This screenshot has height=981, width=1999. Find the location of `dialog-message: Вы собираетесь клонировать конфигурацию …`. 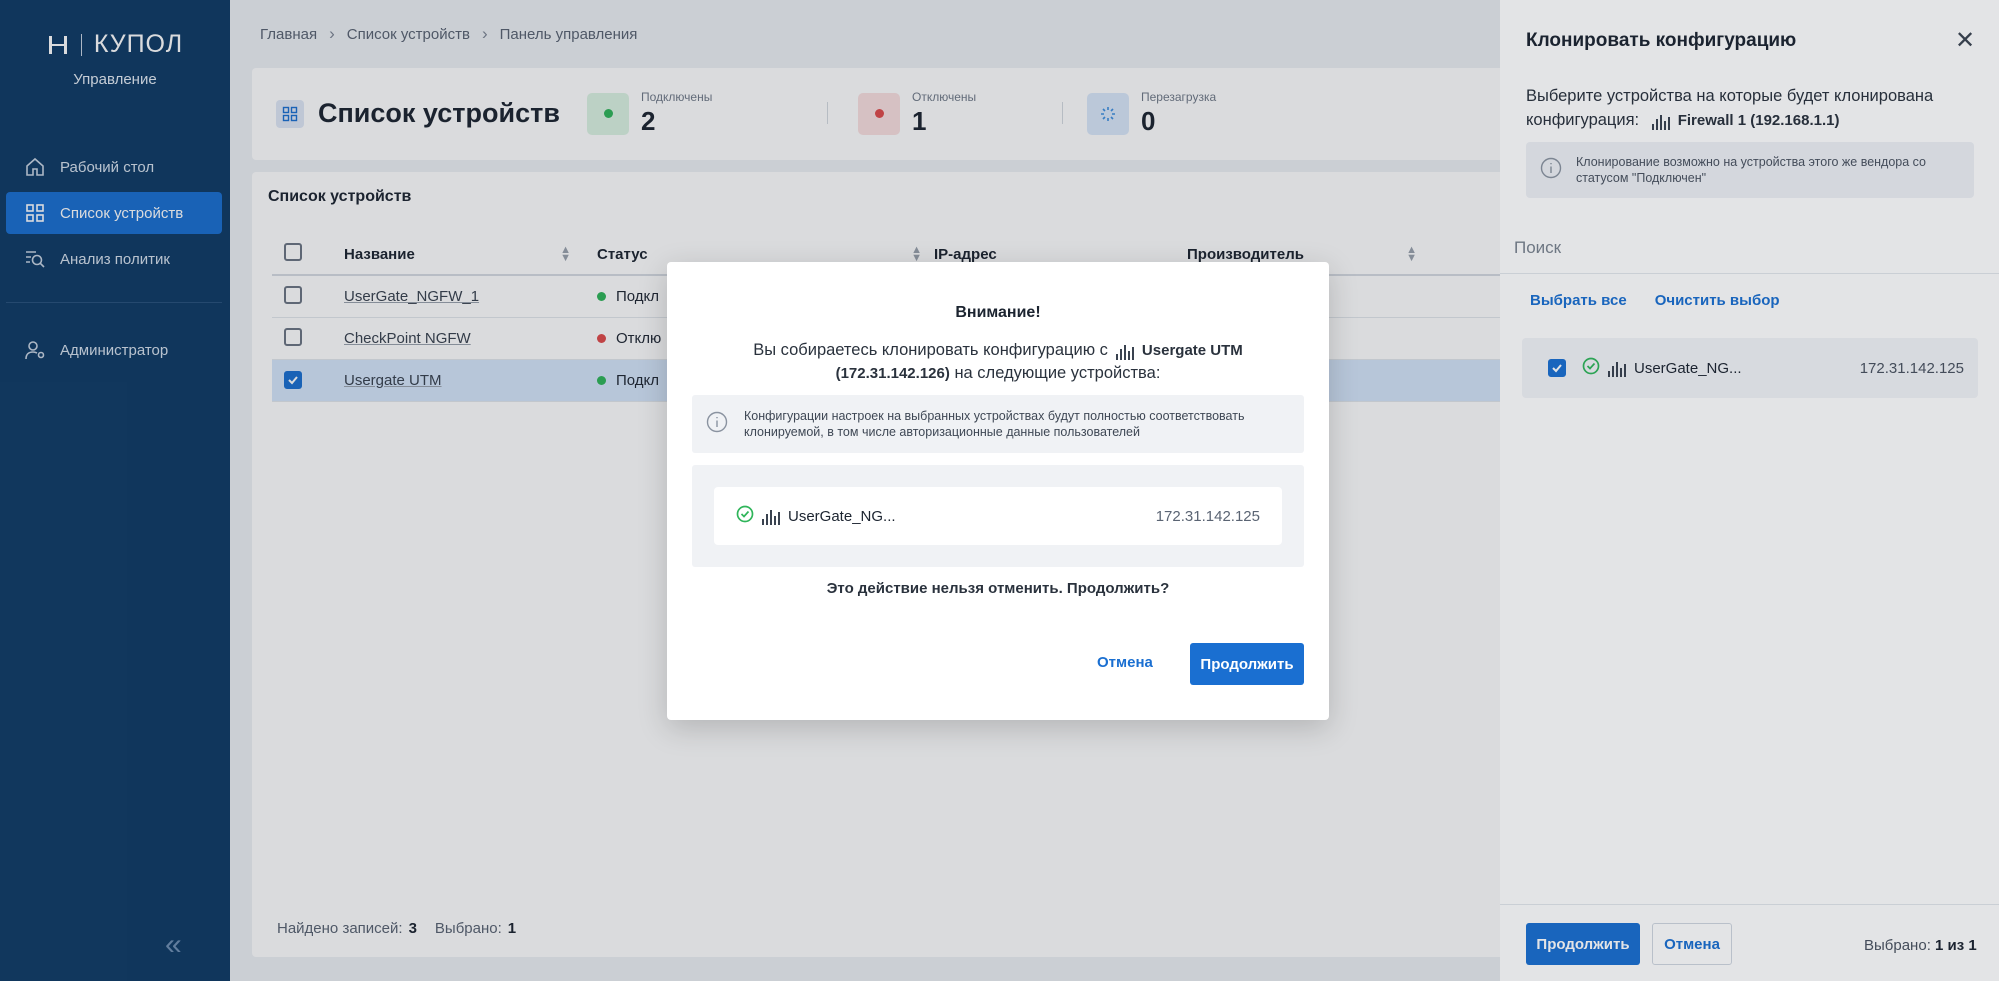

dialog-message: Вы собираетесь клонировать конфигурацию … is located at coordinates (998, 361).